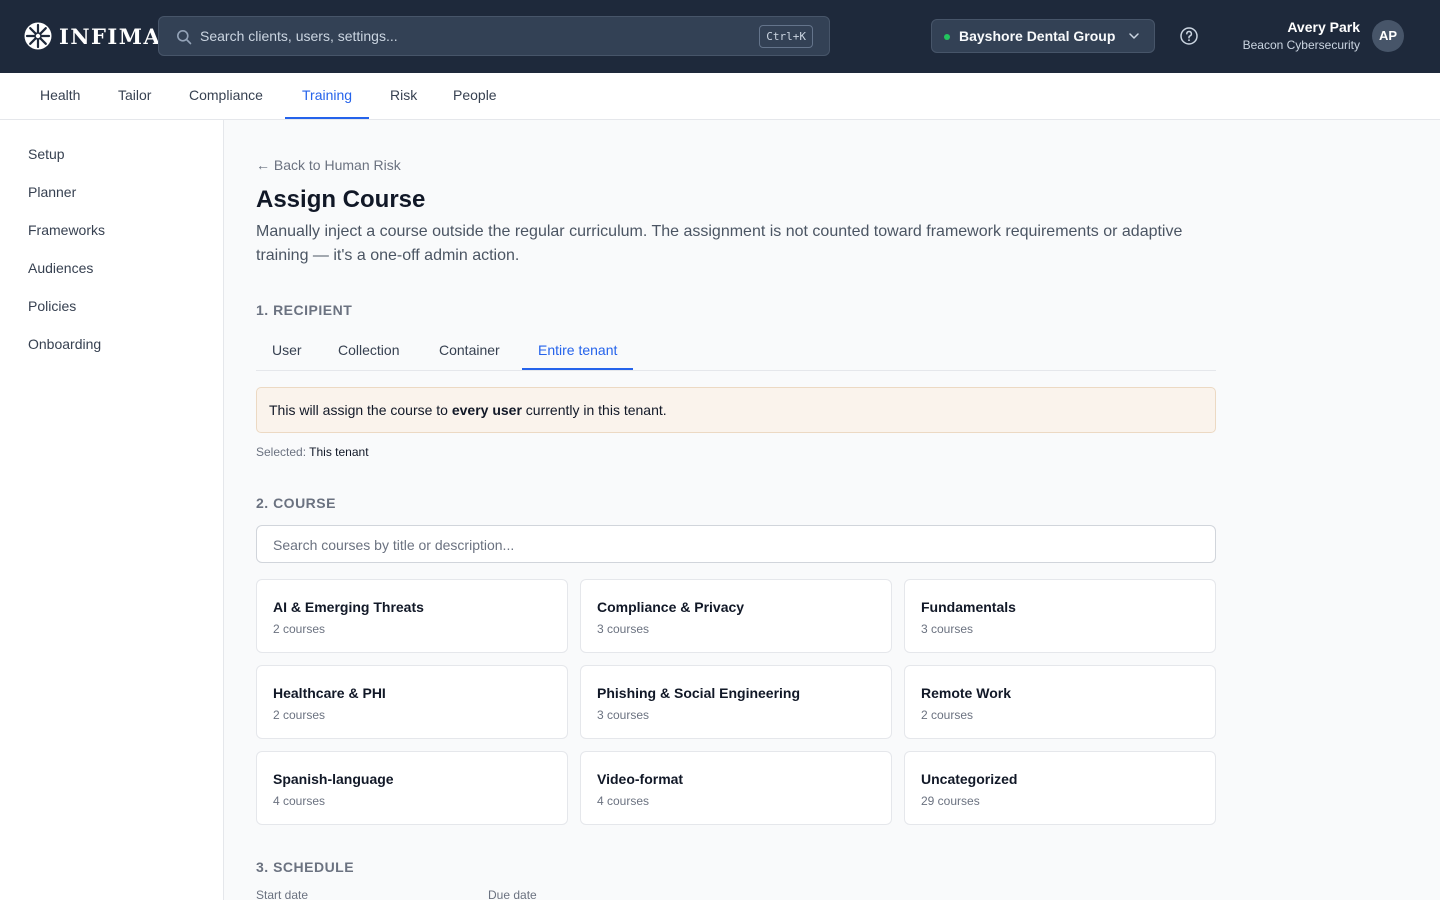 Image resolution: width=1440 pixels, height=900 pixels. I want to click on course-category-card: Fundamentals 3 courses, so click(1060, 616).